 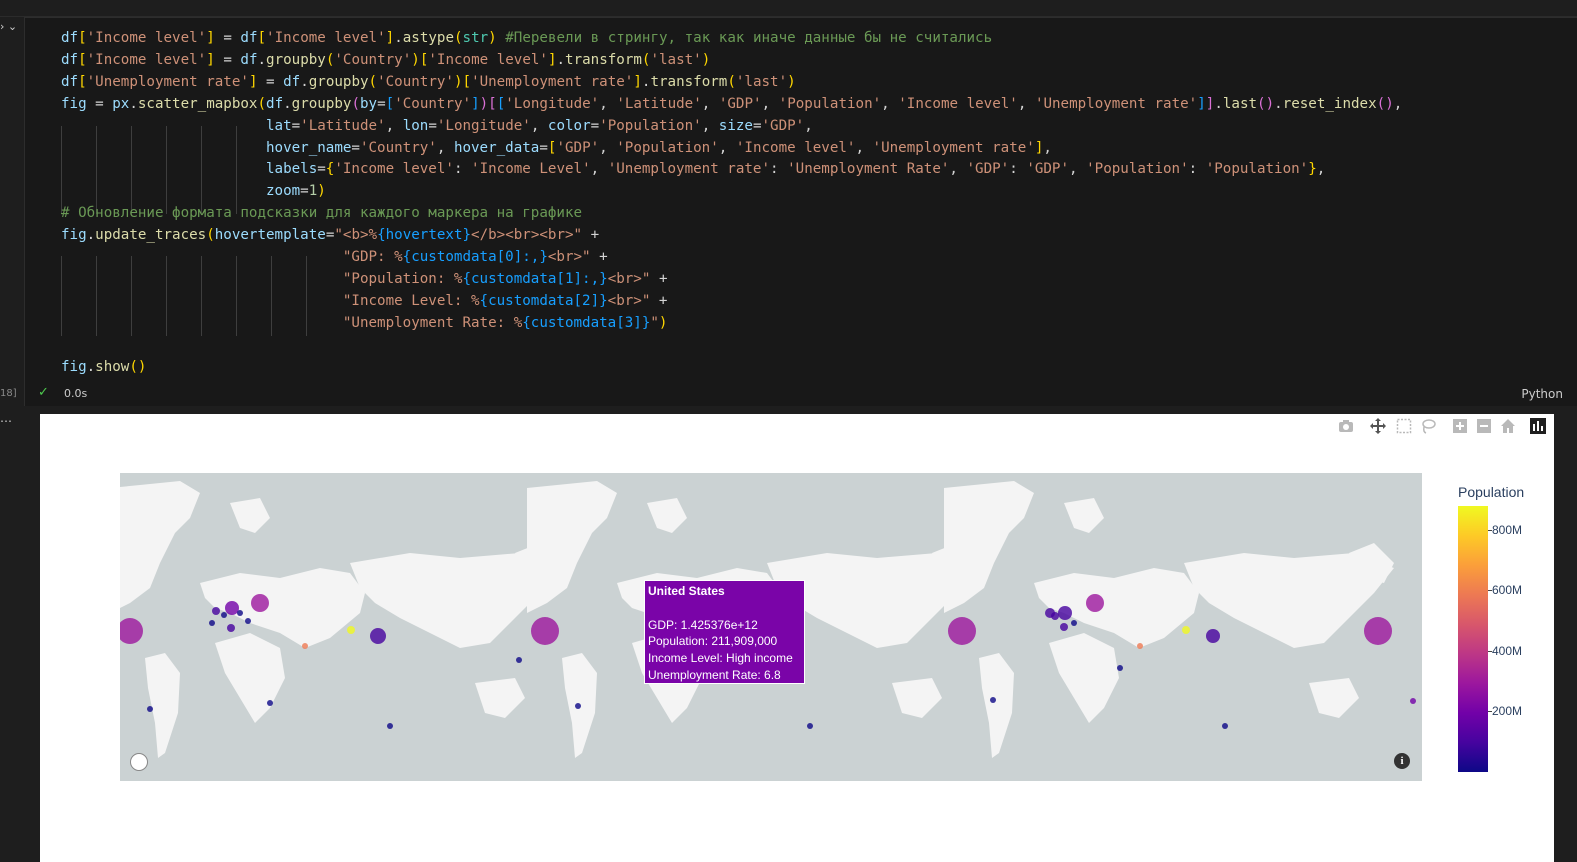 What do you see at coordinates (800, 394) in the screenshot?
I see `cell-status-bar: ✓ 0.0s Python` at bounding box center [800, 394].